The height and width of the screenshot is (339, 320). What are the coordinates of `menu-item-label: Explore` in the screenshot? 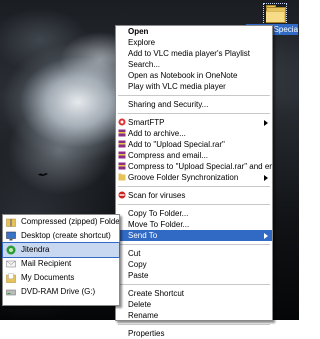 It's located at (142, 42).